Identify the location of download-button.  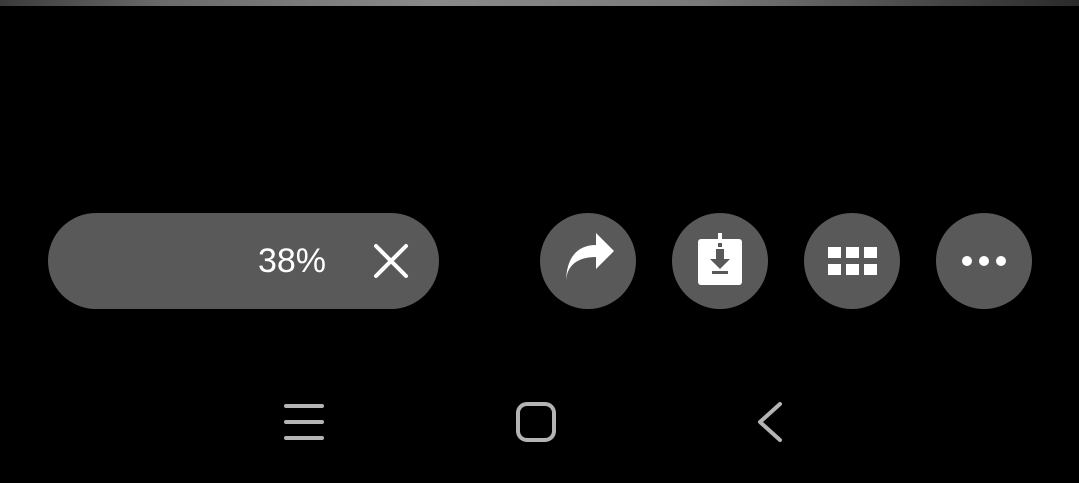
(720, 261).